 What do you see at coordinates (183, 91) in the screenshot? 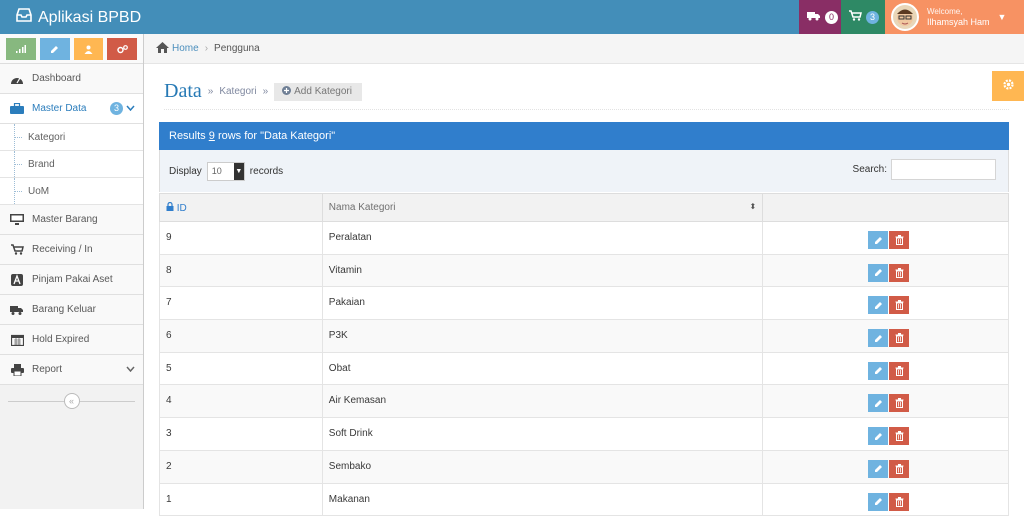
I see `page-title: Data` at bounding box center [183, 91].